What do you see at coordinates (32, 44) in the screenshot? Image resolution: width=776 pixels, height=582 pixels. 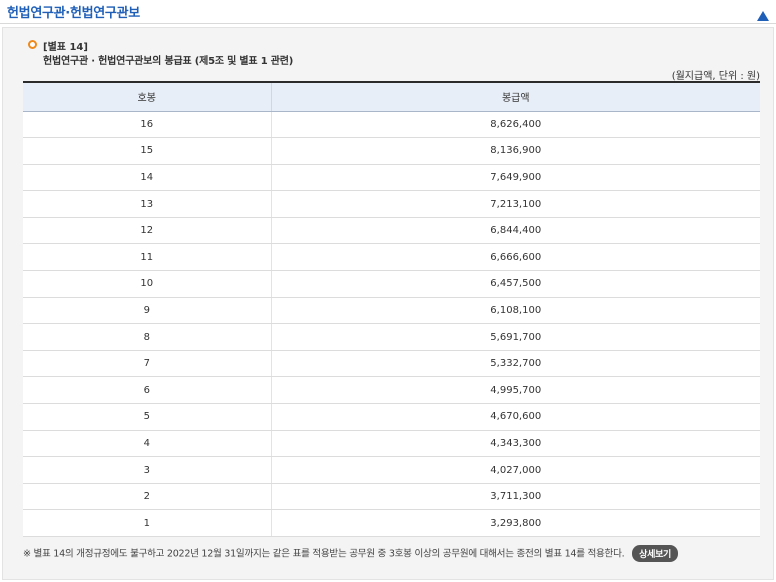 I see `circle-bullet-icon` at bounding box center [32, 44].